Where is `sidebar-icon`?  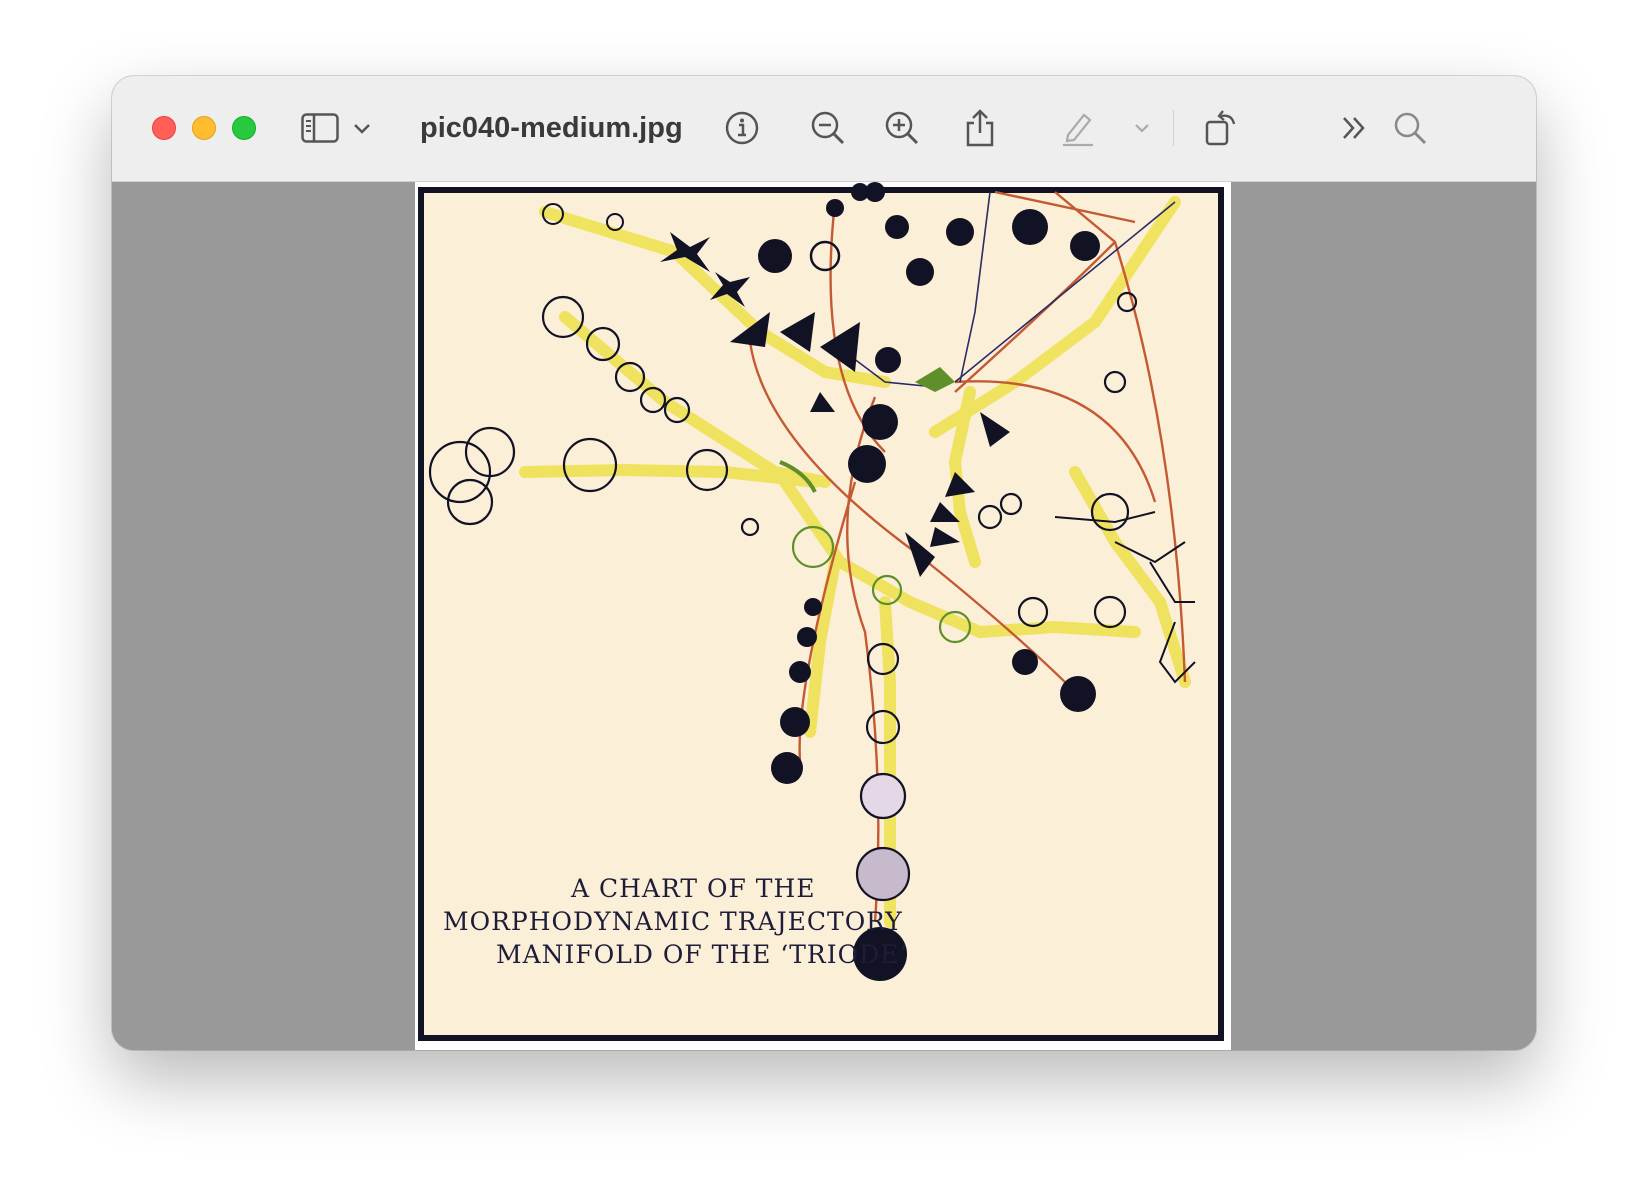
sidebar-icon is located at coordinates (320, 128).